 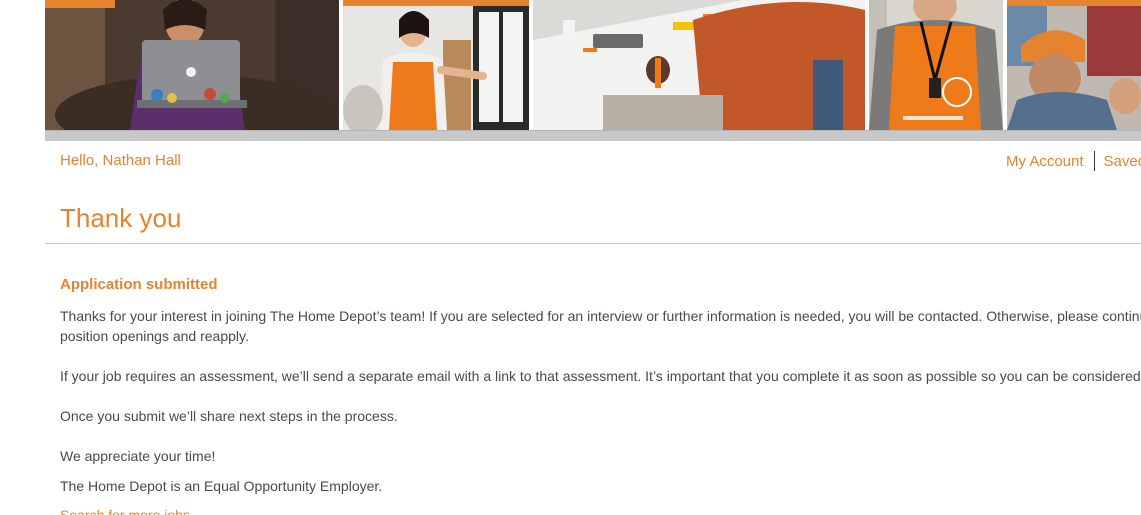 I want to click on appreciation-paragraph: We appreciate your time!, so click(x=138, y=456).